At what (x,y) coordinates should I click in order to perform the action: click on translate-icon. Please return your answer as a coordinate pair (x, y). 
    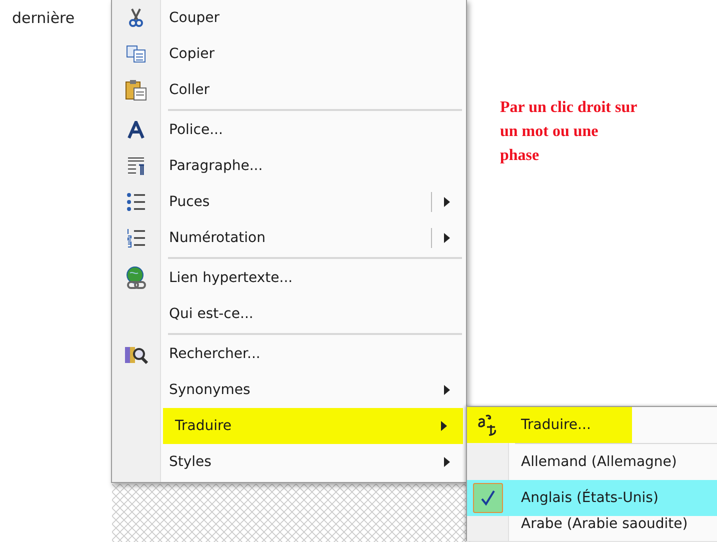
    Looking at the image, I should click on (487, 425).